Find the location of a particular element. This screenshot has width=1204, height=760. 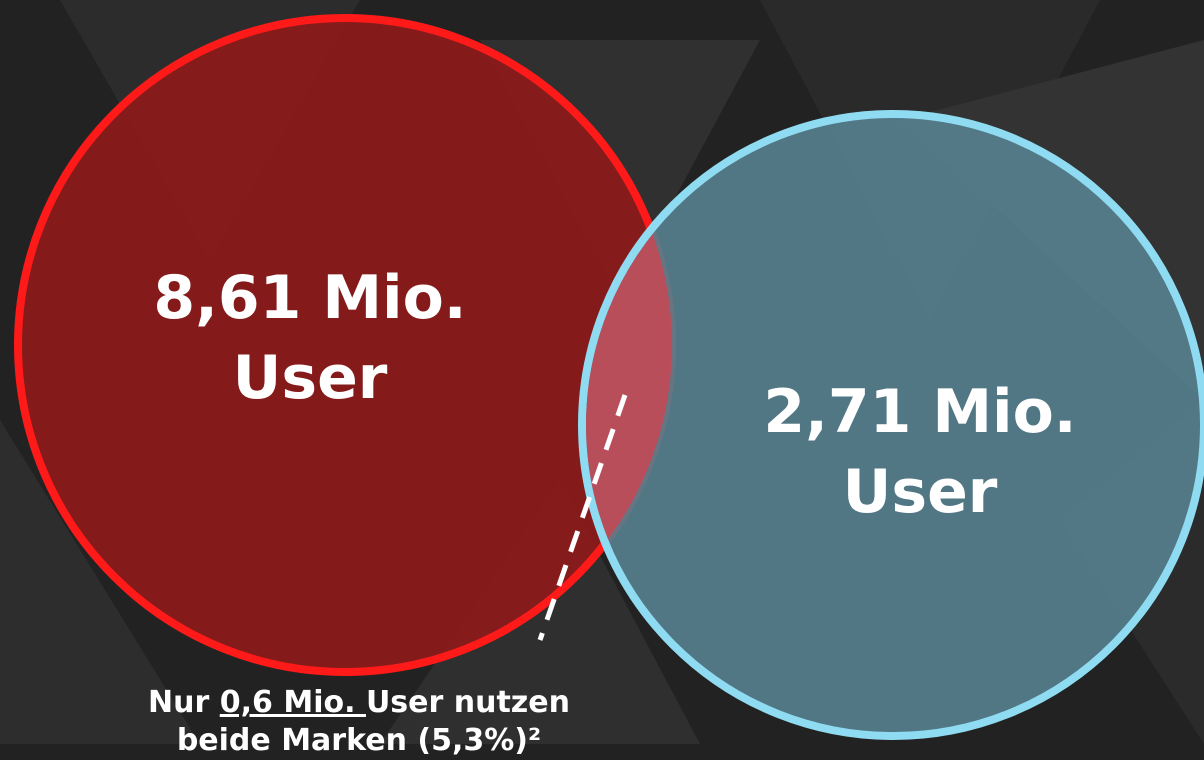

right-circle-label: 2,71 Mio. User is located at coordinates (920, 452).